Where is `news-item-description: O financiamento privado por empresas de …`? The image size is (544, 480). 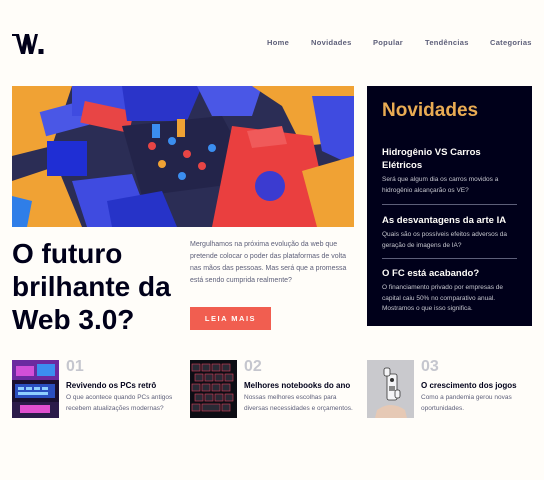 news-item-description: O financiamento privado por empresas de … is located at coordinates (443, 298).